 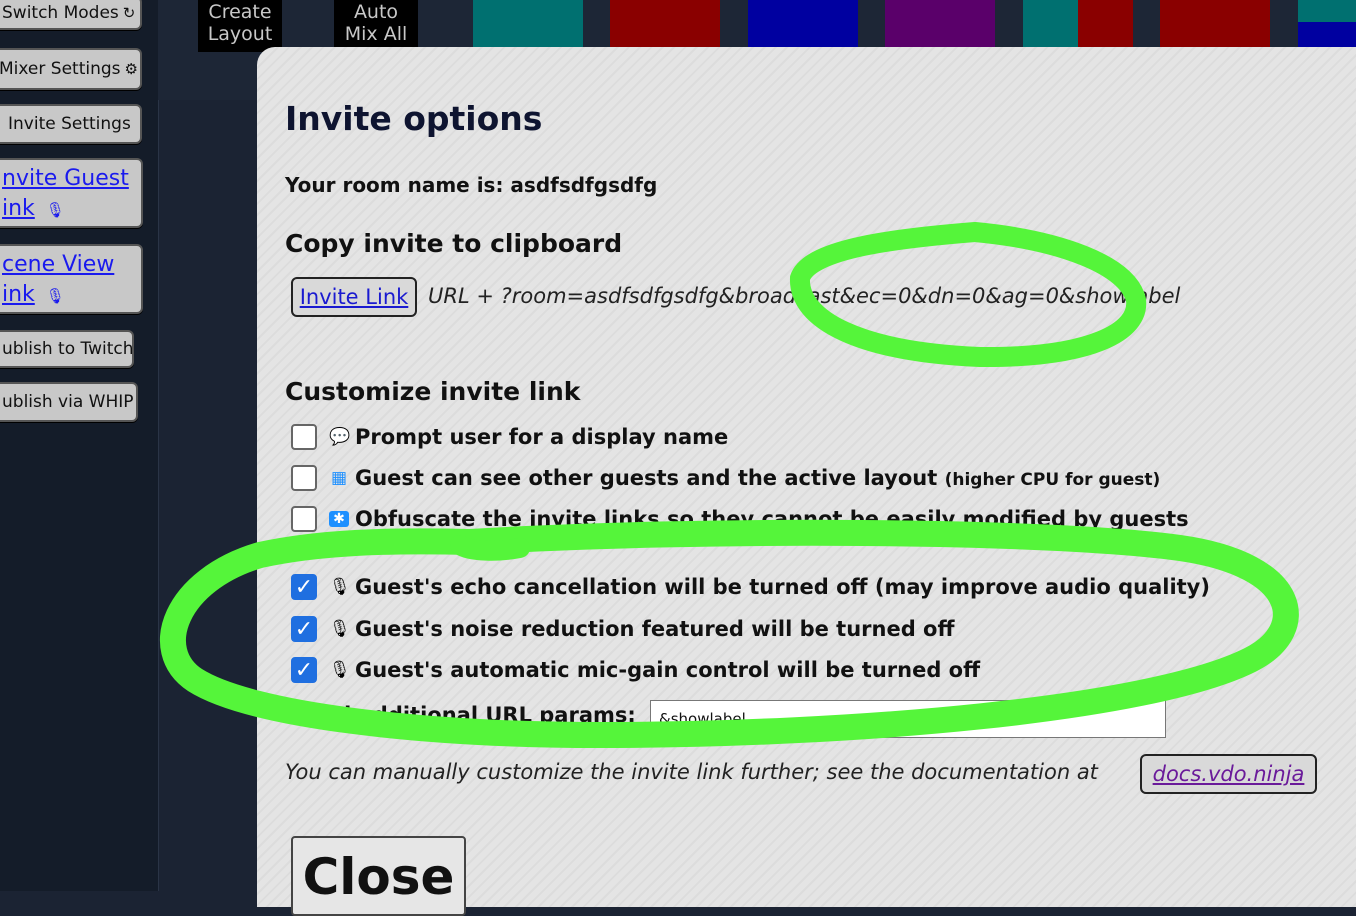 I want to click on windows-grid-icon: ▦, so click(x=339, y=478).